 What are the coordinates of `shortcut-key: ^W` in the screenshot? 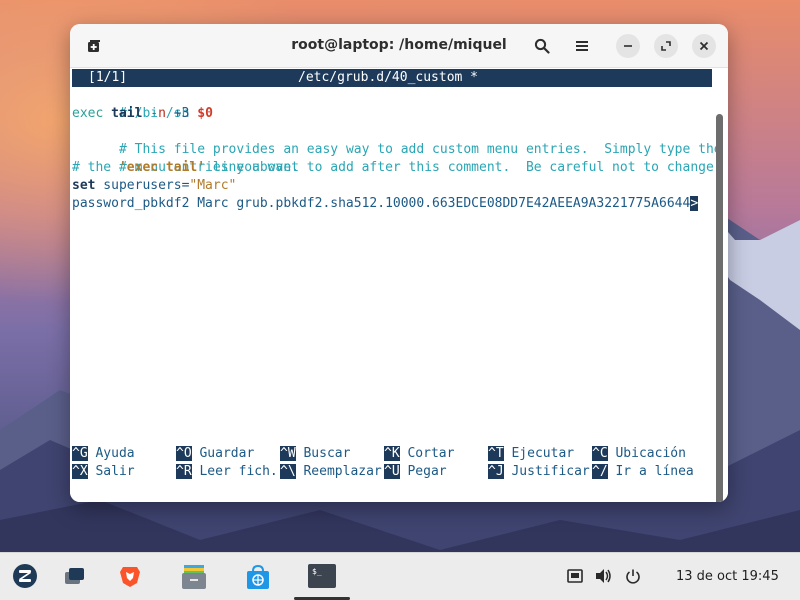 It's located at (288, 453).